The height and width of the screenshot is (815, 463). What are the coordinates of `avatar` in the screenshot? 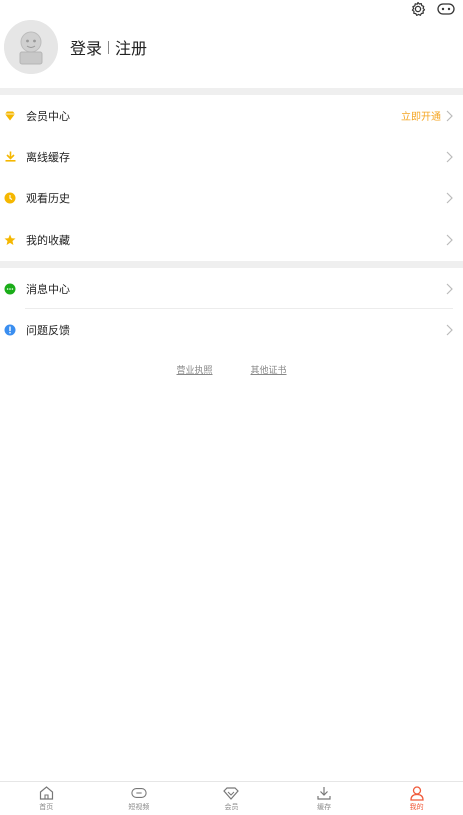 It's located at (31, 47).